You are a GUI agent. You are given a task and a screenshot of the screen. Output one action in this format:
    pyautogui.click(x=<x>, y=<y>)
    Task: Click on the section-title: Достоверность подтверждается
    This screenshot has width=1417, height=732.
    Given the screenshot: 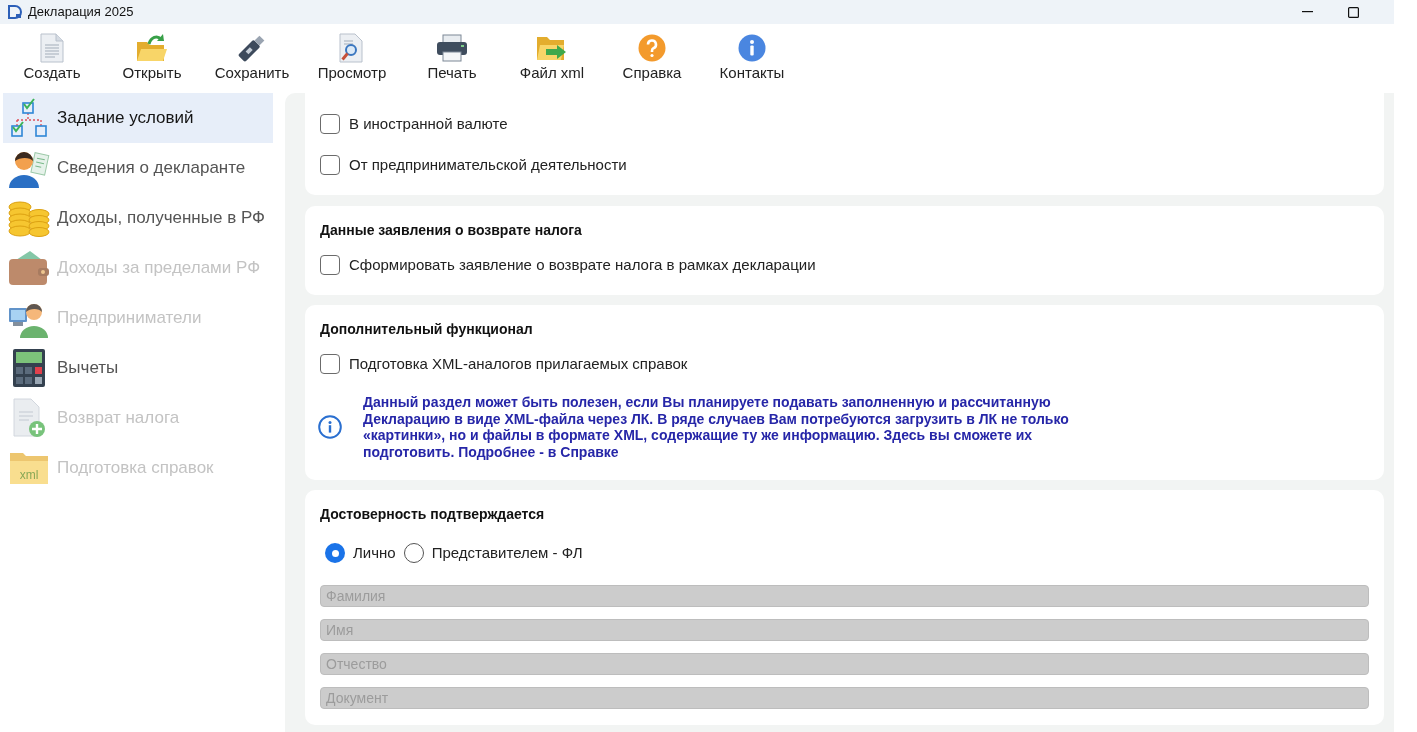 What is the action you would take?
    pyautogui.click(x=433, y=514)
    